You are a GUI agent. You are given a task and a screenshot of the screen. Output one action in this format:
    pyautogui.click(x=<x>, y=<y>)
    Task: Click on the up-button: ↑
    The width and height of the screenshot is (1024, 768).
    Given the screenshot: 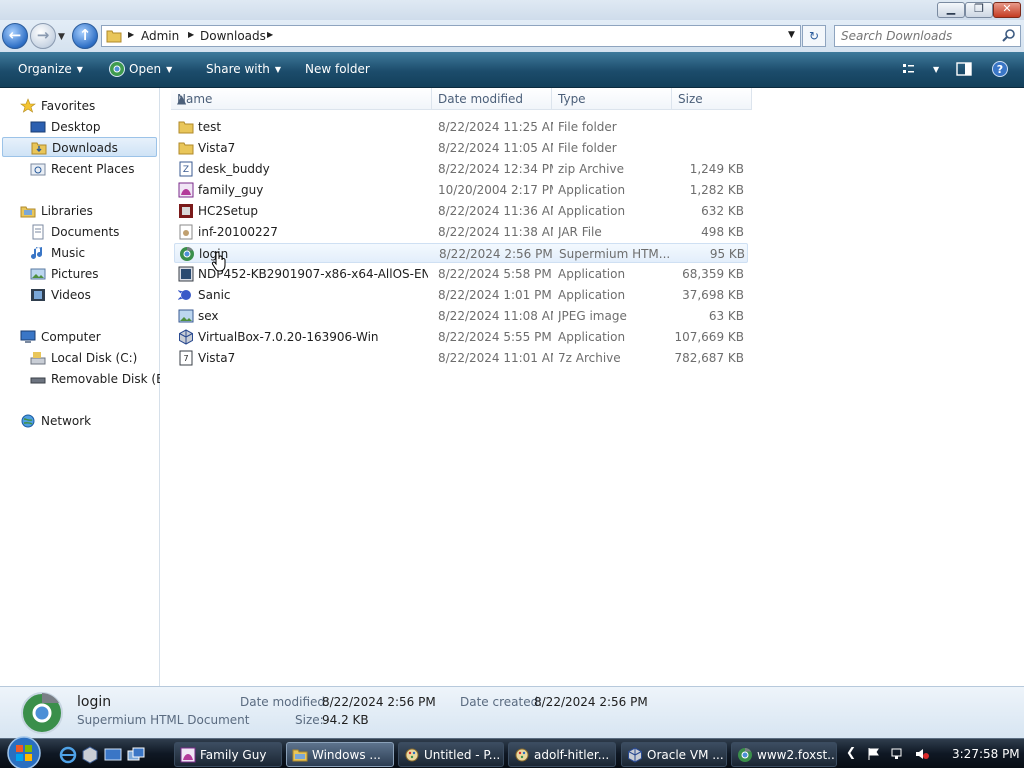 What is the action you would take?
    pyautogui.click(x=85, y=36)
    